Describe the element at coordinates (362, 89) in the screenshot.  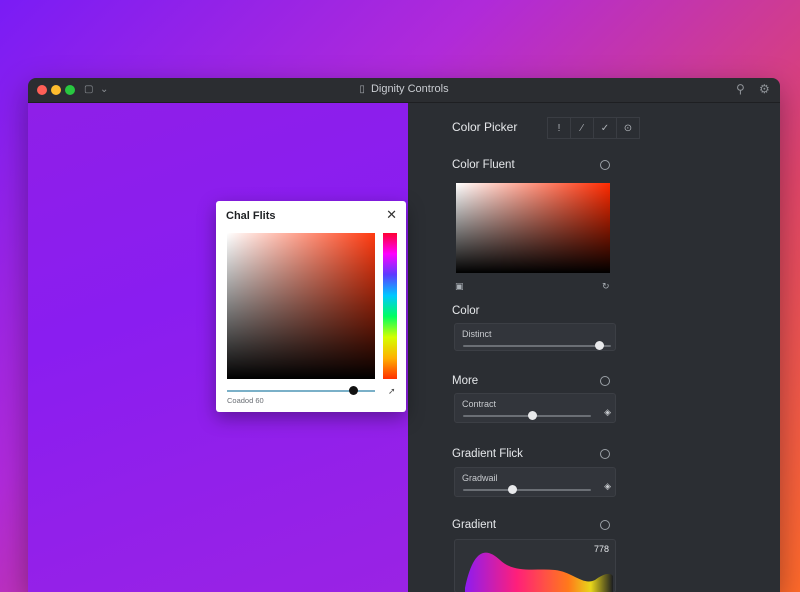
I see `document-icon: ▯` at that location.